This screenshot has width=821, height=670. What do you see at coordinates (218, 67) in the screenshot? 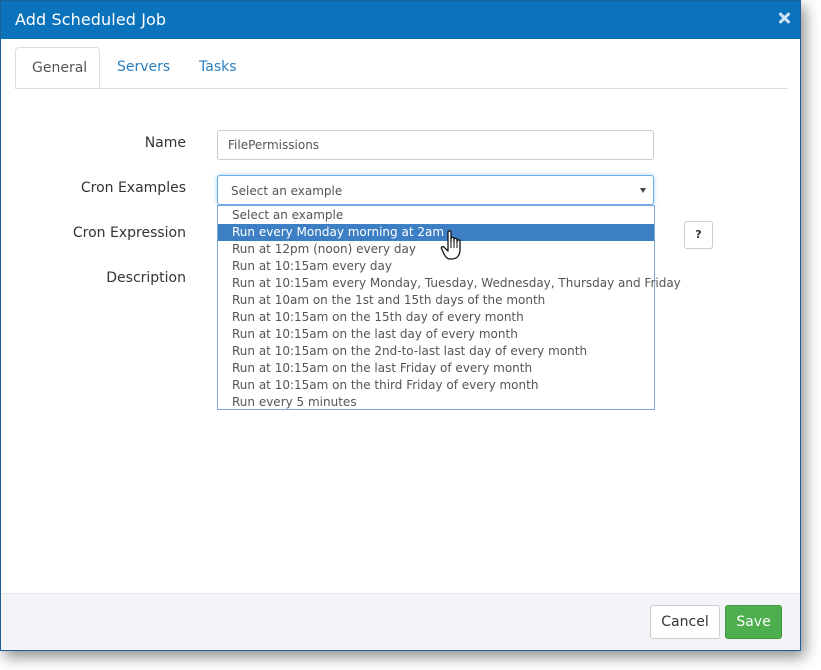
I see `tab-tasks: Tasks` at bounding box center [218, 67].